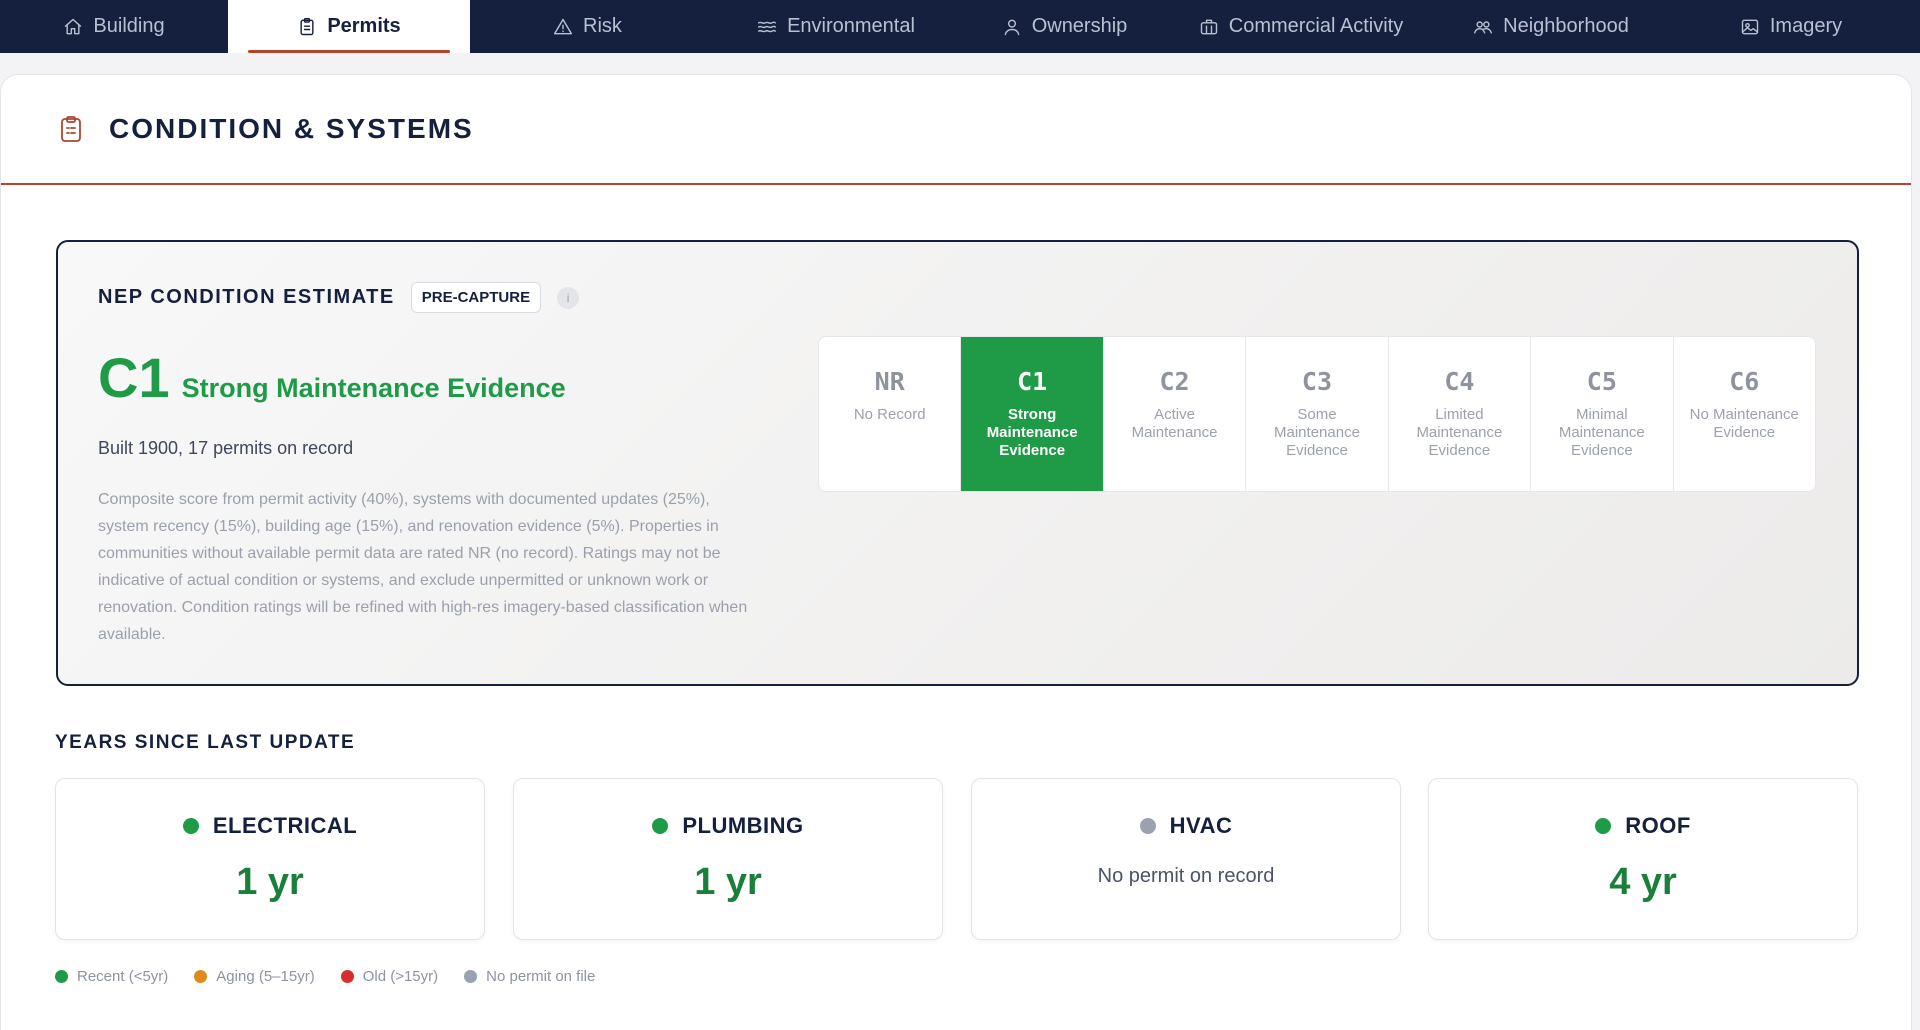 Image resolution: width=1920 pixels, height=1030 pixels. I want to click on estimate-title: NEP CONDITION ESTIMATE, so click(246, 297).